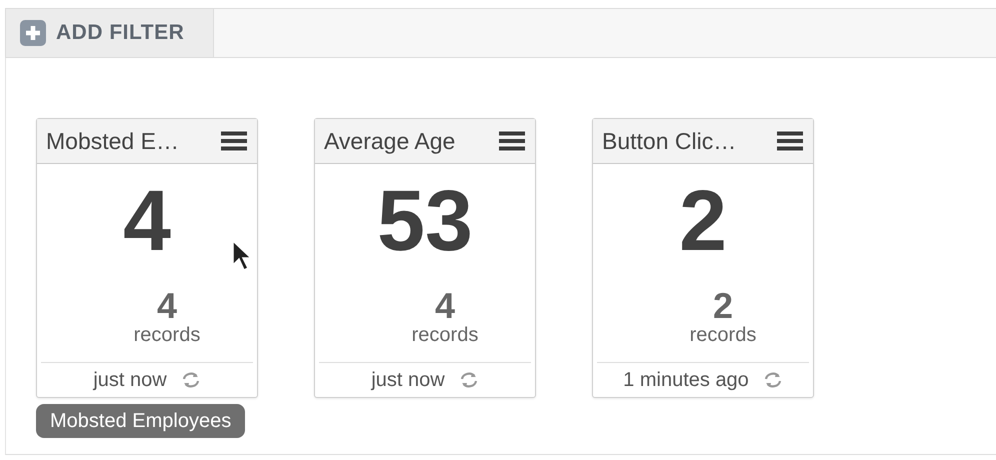  I want to click on big-number: 2, so click(703, 221).